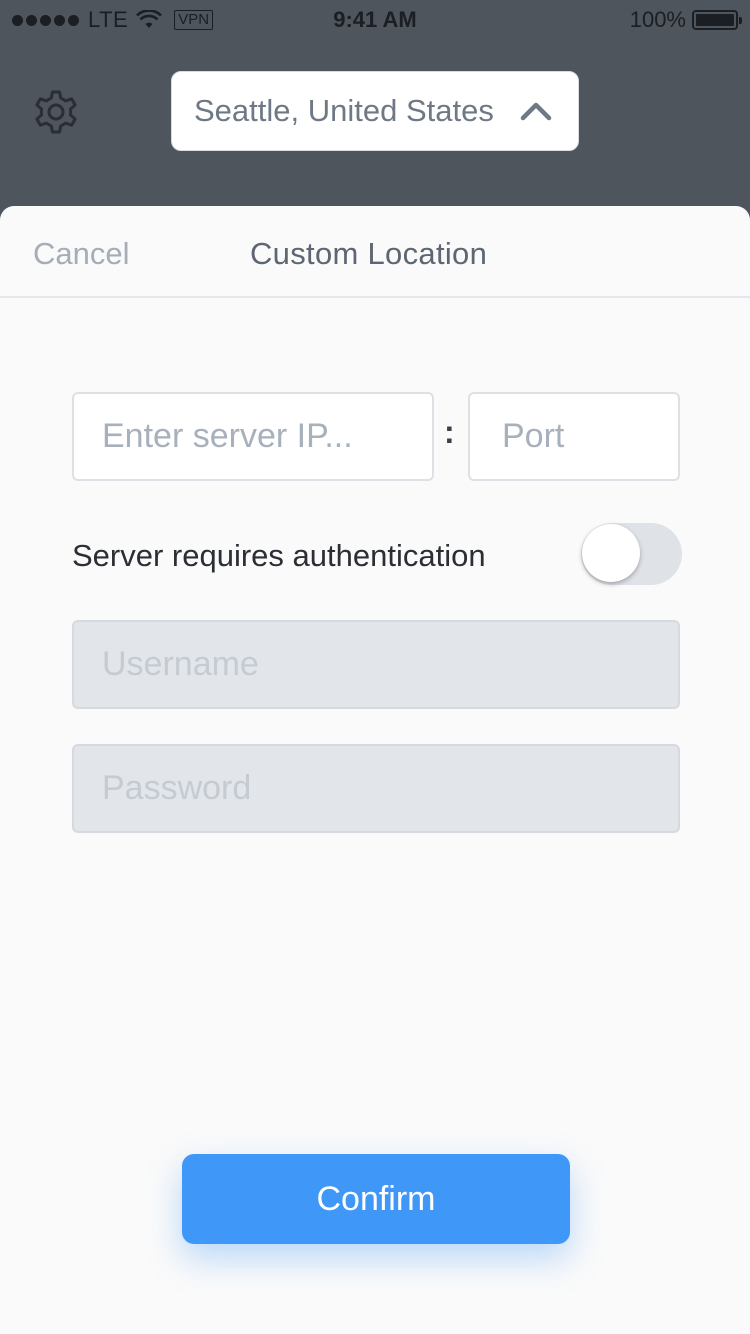 The image size is (750, 1334). I want to click on confirm-button: Confirm, so click(376, 1199).